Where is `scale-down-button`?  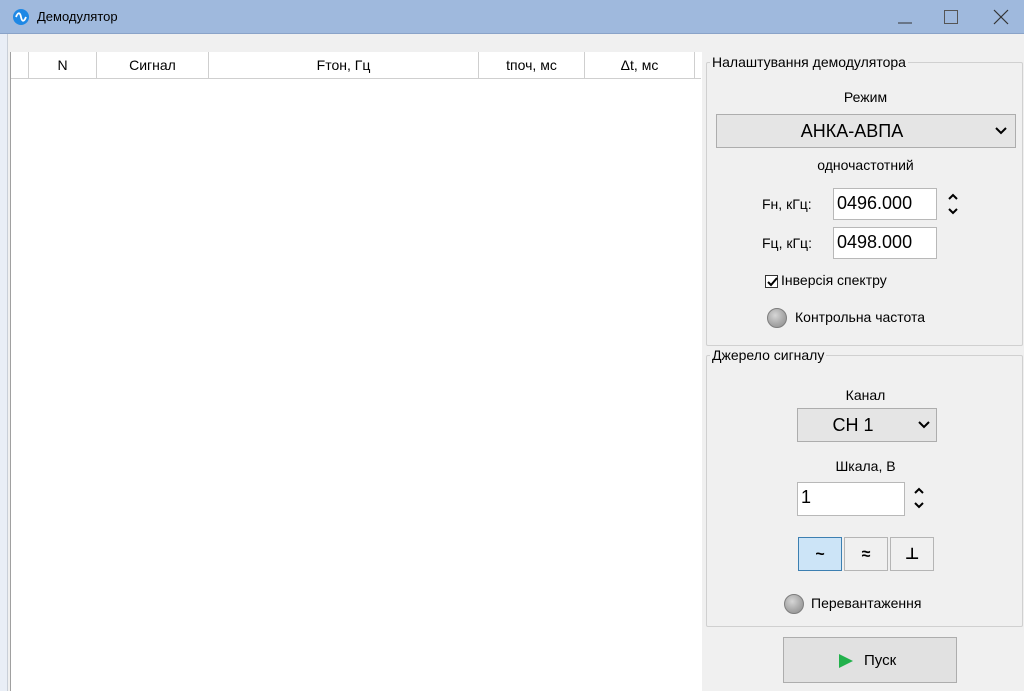
scale-down-button is located at coordinates (919, 505).